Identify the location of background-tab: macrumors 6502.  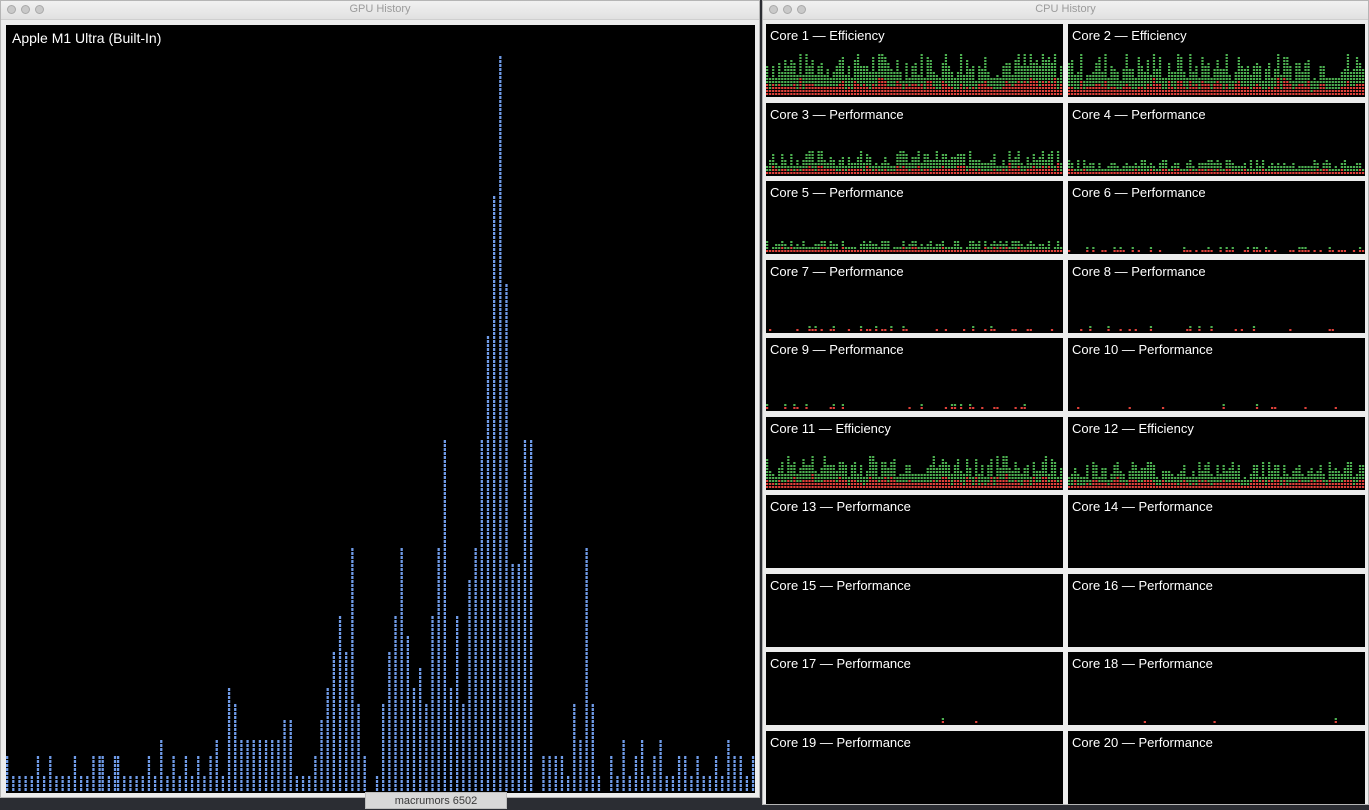
(436, 800).